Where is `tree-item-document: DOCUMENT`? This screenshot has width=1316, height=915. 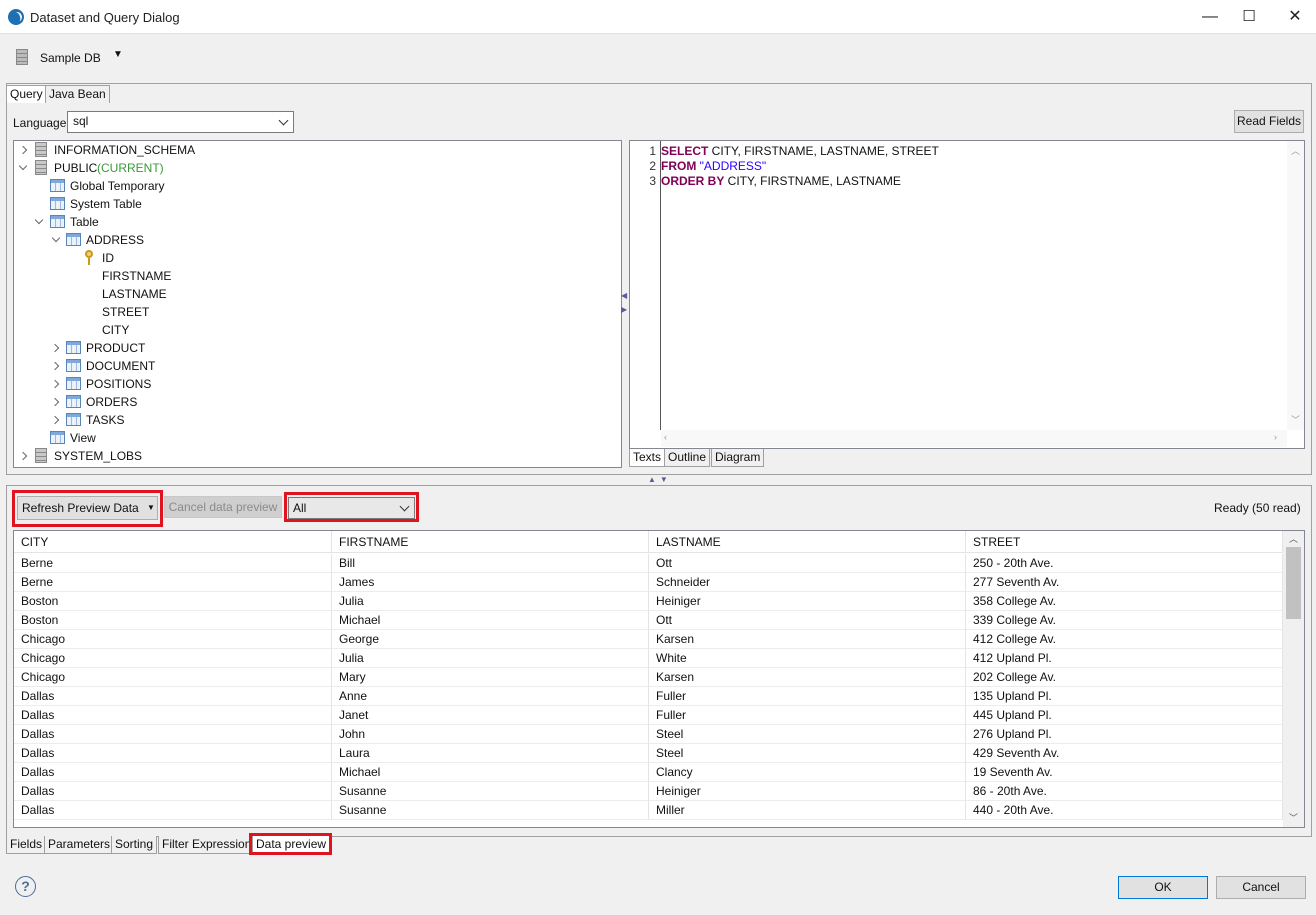
tree-item-document: DOCUMENT is located at coordinates (164, 366).